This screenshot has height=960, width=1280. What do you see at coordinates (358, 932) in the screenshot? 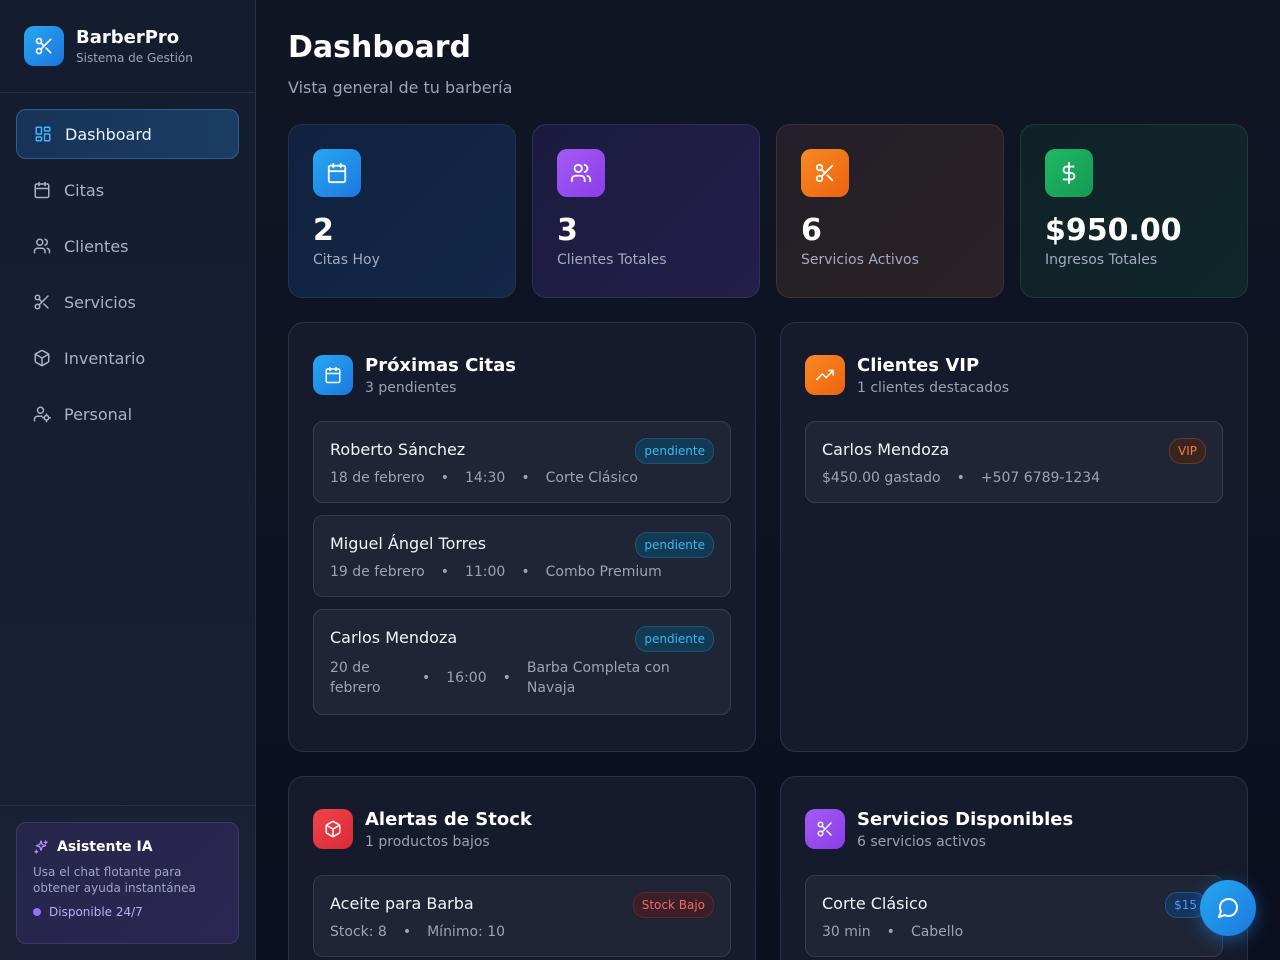
I see `product-stock: Stock: 8` at bounding box center [358, 932].